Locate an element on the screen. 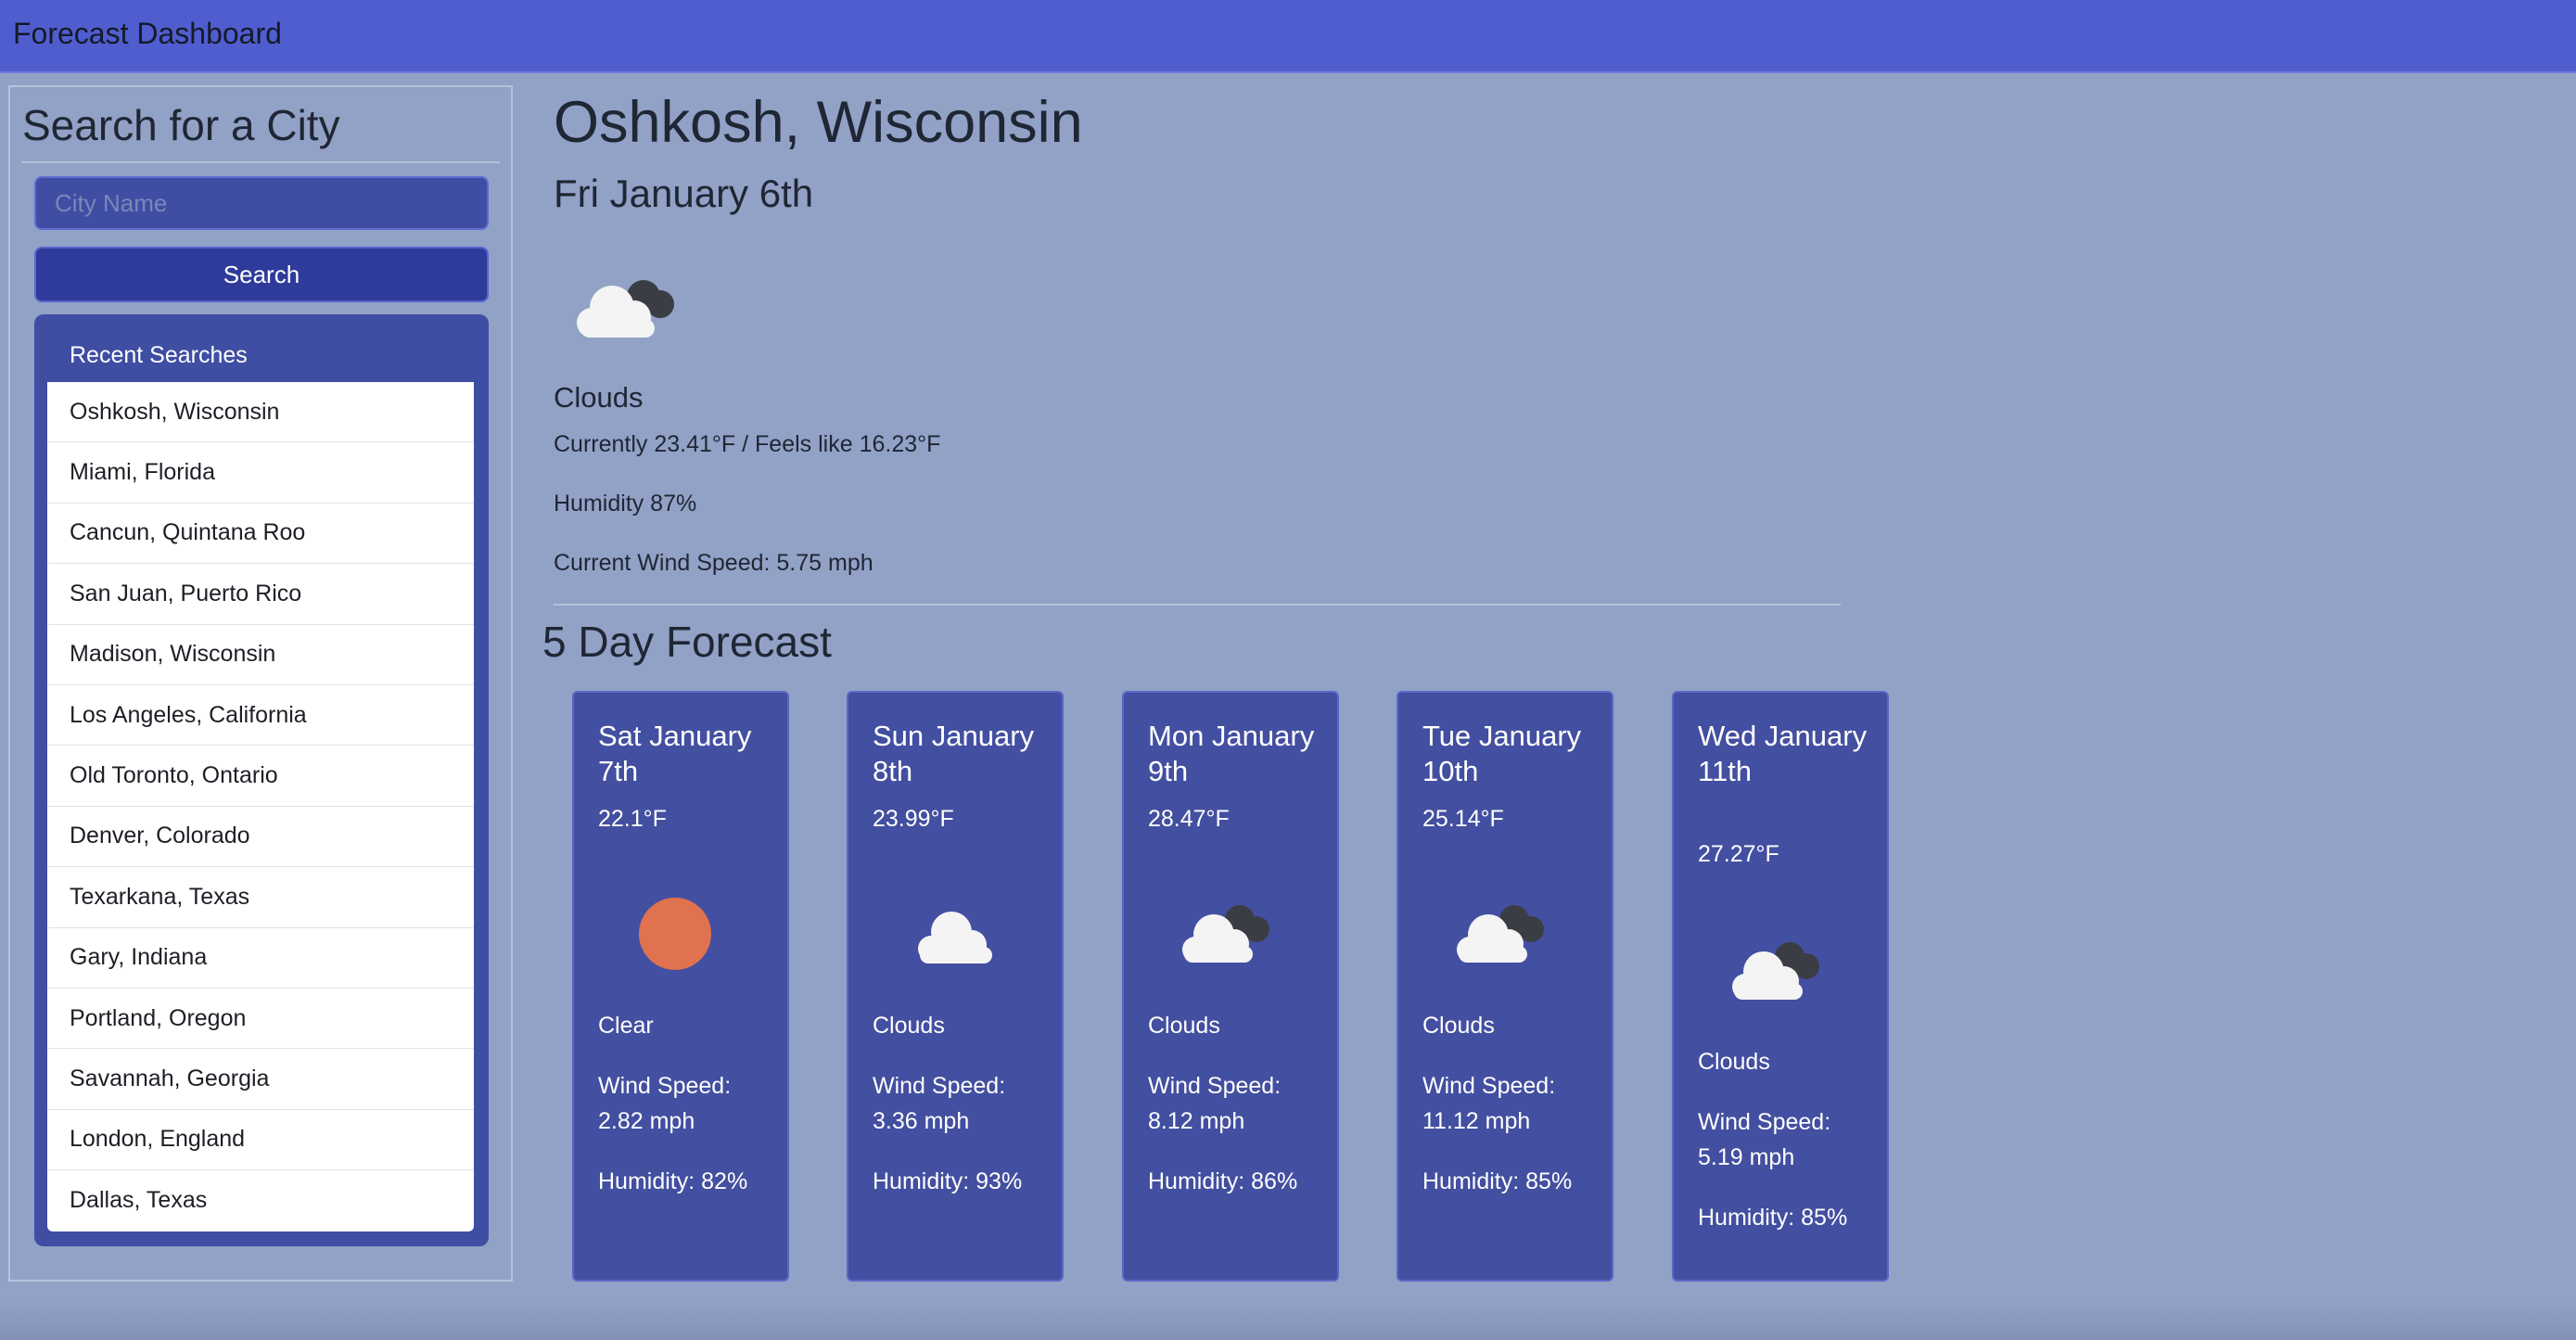 Image resolution: width=2576 pixels, height=1340 pixels. forecast-heading: 5 Day Forecast is located at coordinates (687, 642).